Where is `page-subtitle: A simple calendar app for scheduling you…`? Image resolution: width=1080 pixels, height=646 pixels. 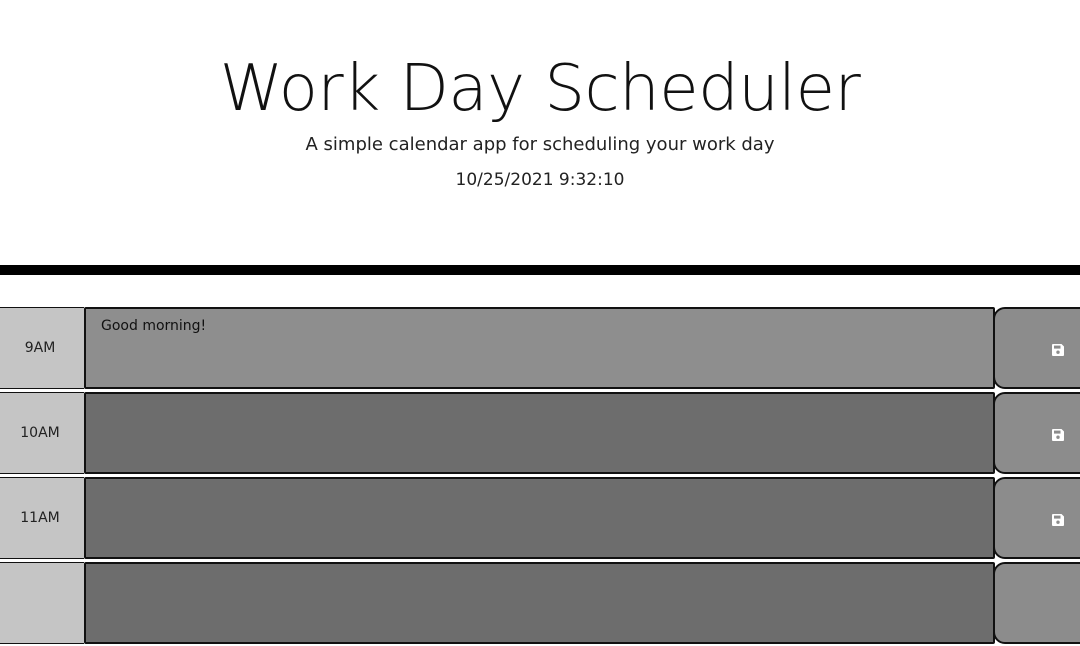
page-subtitle: A simple calendar app for scheduling you… is located at coordinates (540, 144).